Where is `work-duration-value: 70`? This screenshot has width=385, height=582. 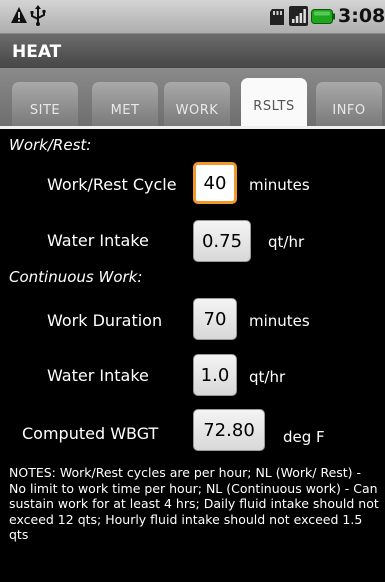
work-duration-value: 70 is located at coordinates (215, 319).